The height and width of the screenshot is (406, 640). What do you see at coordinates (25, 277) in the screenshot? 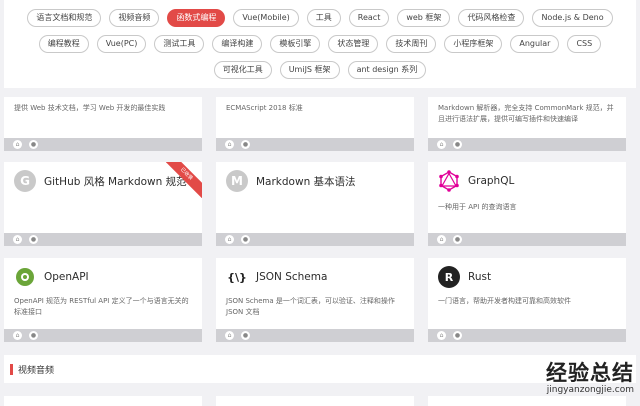
I see `openapi-icon` at bounding box center [25, 277].